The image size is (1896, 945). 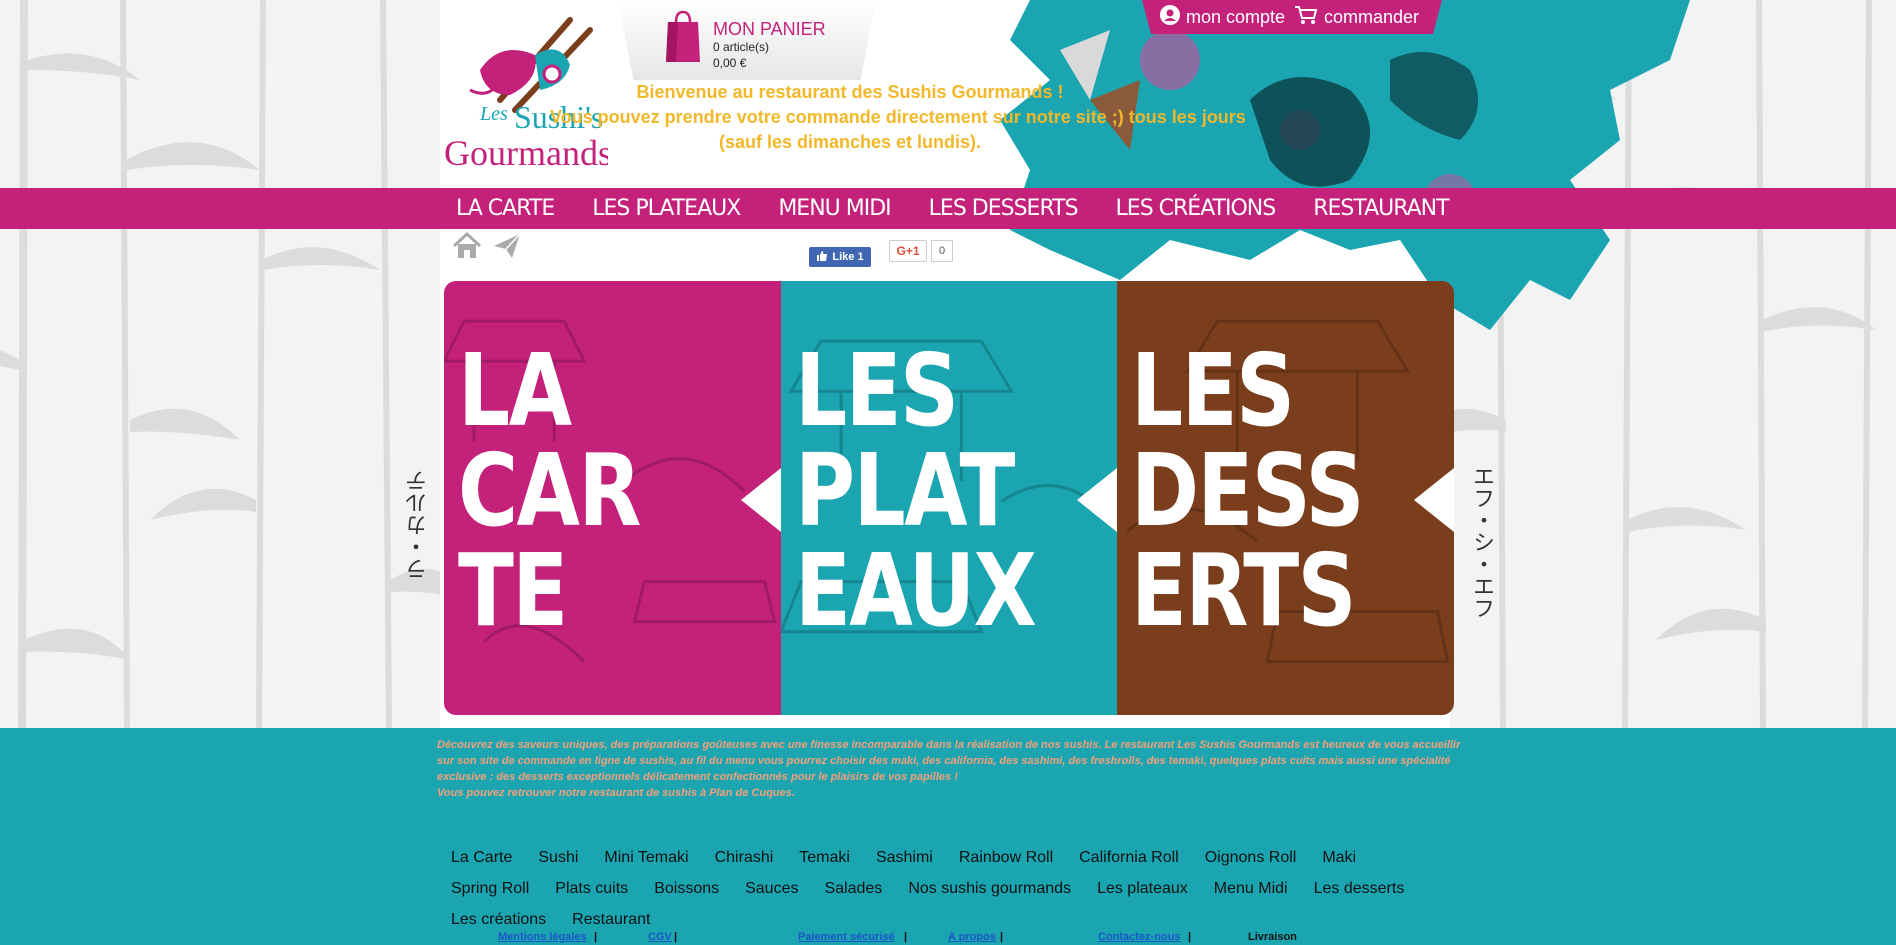 I want to click on cart-title: MON PANIER, so click(x=769, y=29).